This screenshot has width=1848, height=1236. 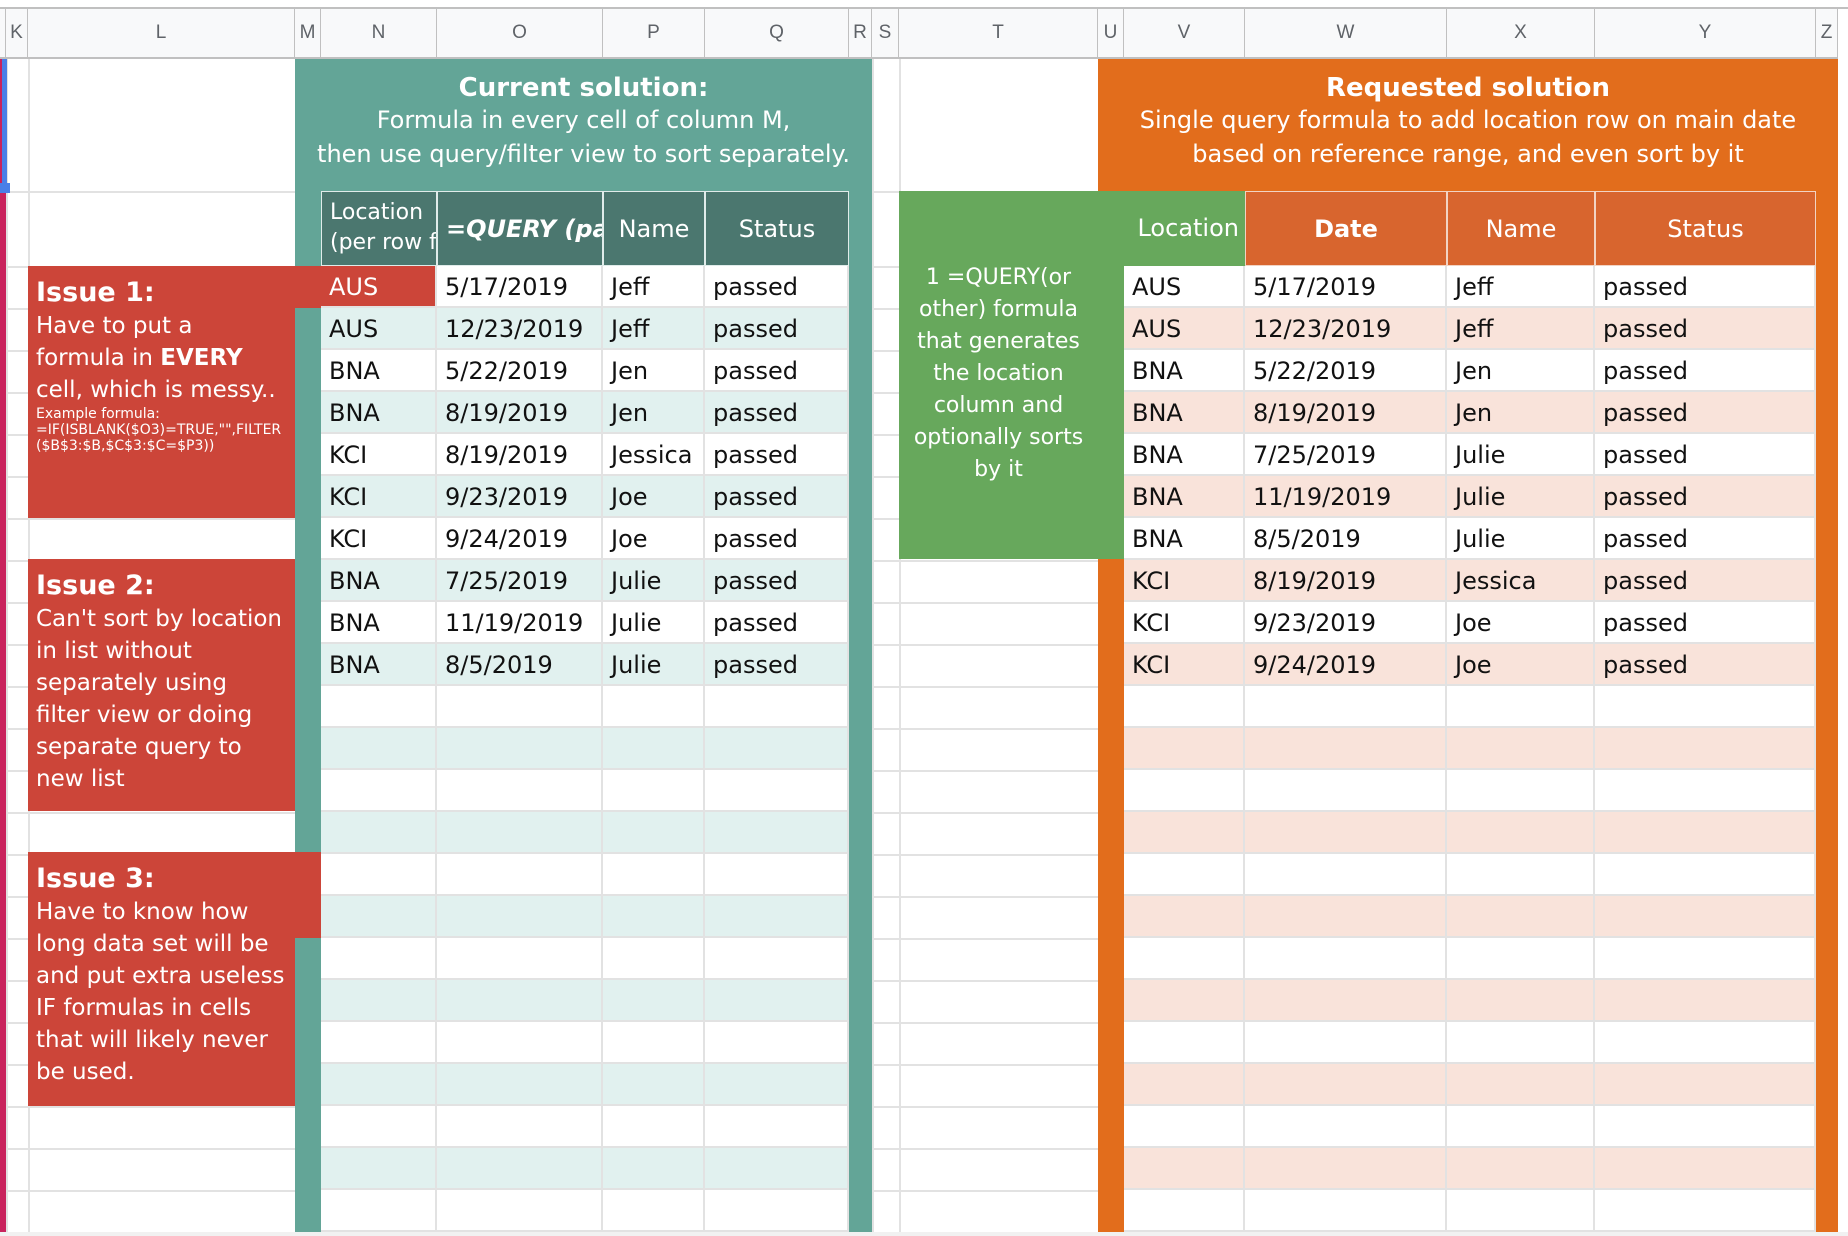 What do you see at coordinates (1521, 33) in the screenshot?
I see `column-header-X: X` at bounding box center [1521, 33].